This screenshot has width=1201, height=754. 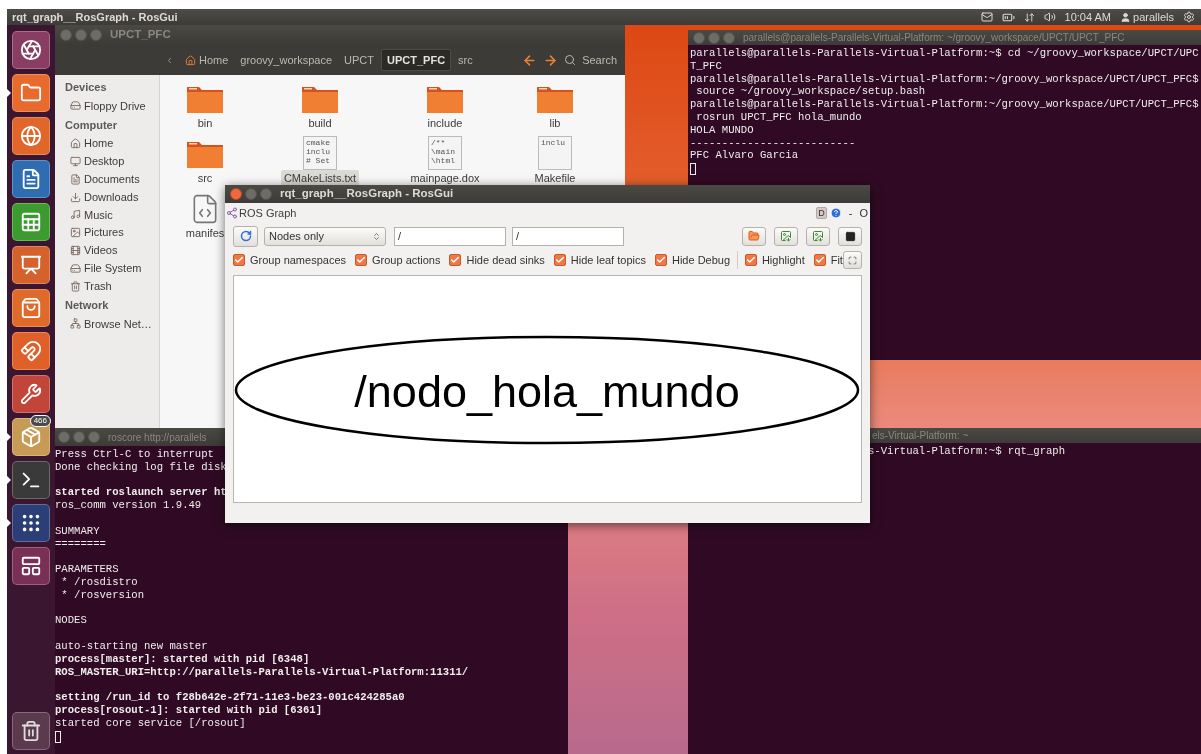 What do you see at coordinates (141, 493) in the screenshot?
I see `terminal-line: started roslaunch server ht` at bounding box center [141, 493].